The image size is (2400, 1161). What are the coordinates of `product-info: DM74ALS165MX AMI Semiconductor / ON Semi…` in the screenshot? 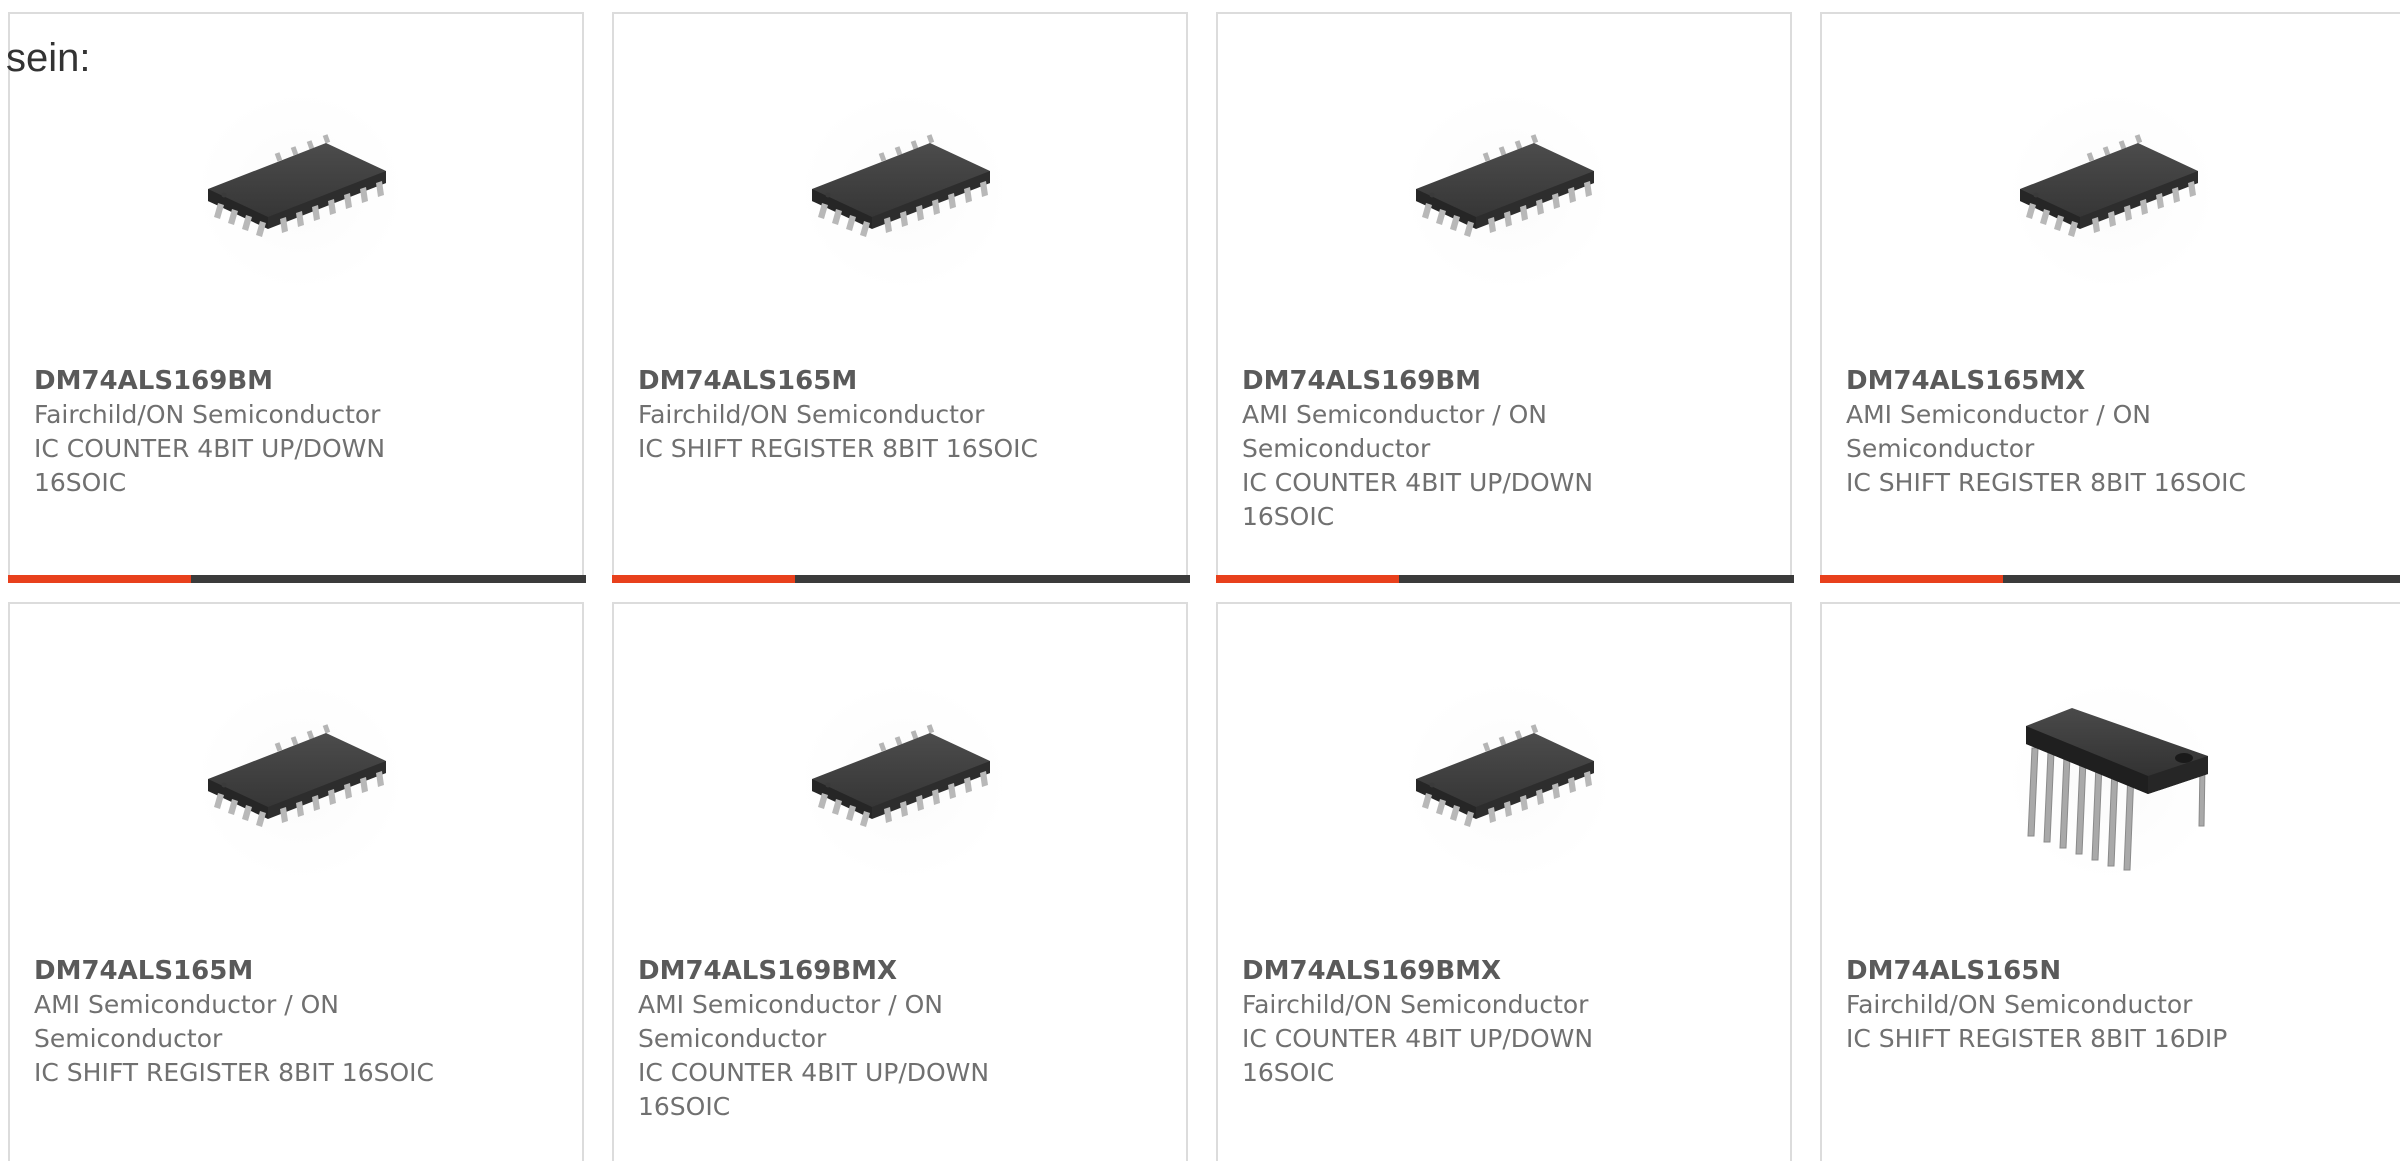 It's located at (2046, 432).